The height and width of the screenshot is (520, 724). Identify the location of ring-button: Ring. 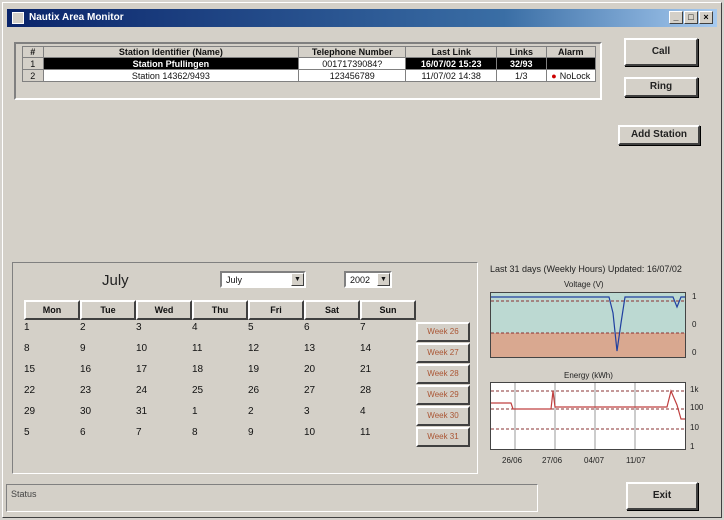
(661, 87).